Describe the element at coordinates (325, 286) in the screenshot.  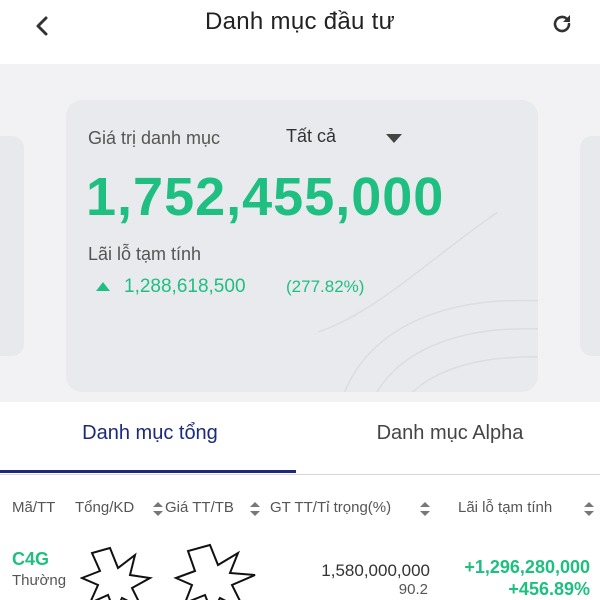
I see `pnl-percent: (277.82%)` at that location.